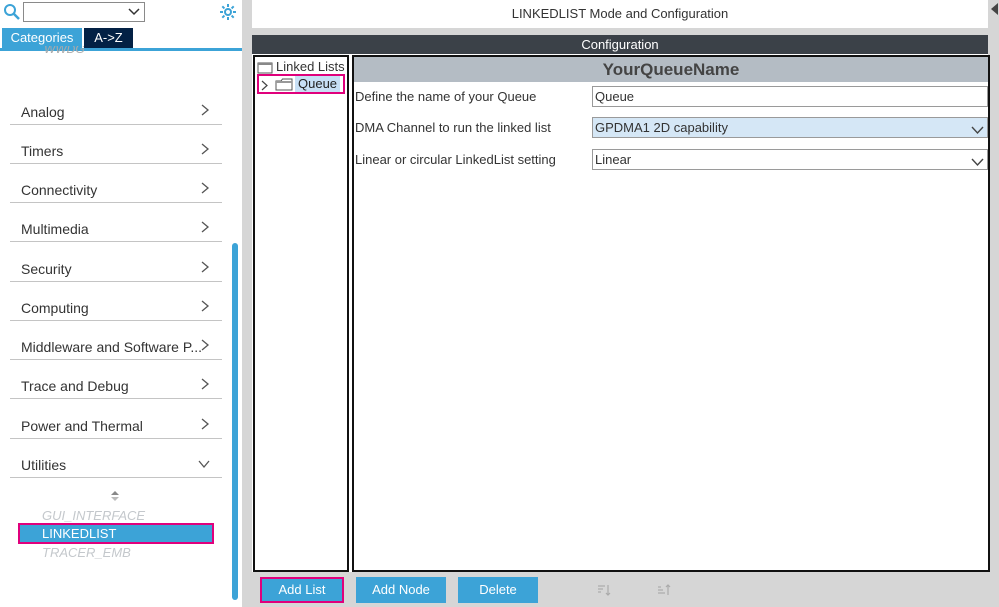  I want to click on category-label: Power and Thermal, so click(82, 426).